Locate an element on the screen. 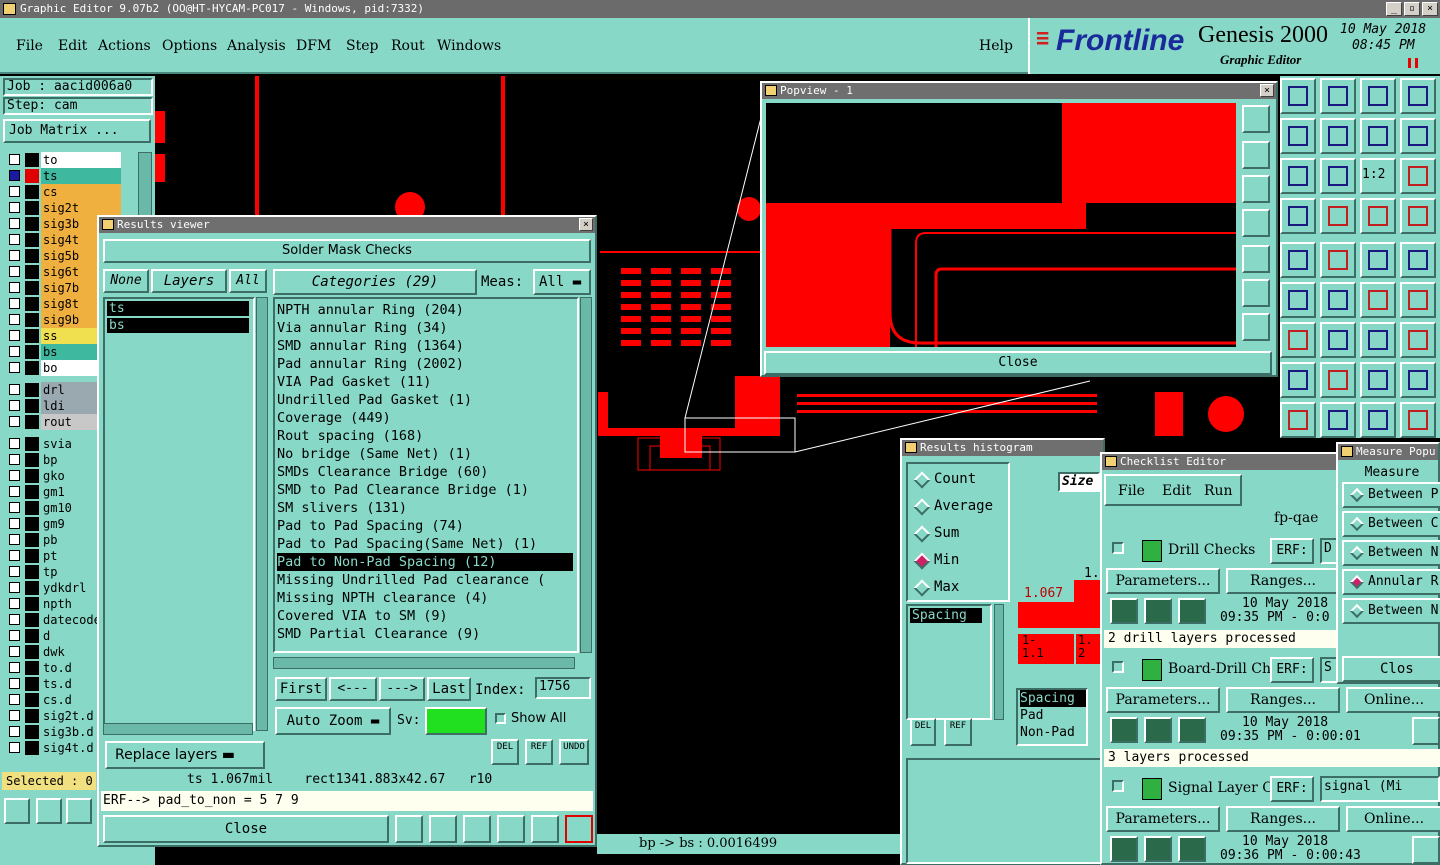  checklist-menu-edit: Edit is located at coordinates (1176, 491).